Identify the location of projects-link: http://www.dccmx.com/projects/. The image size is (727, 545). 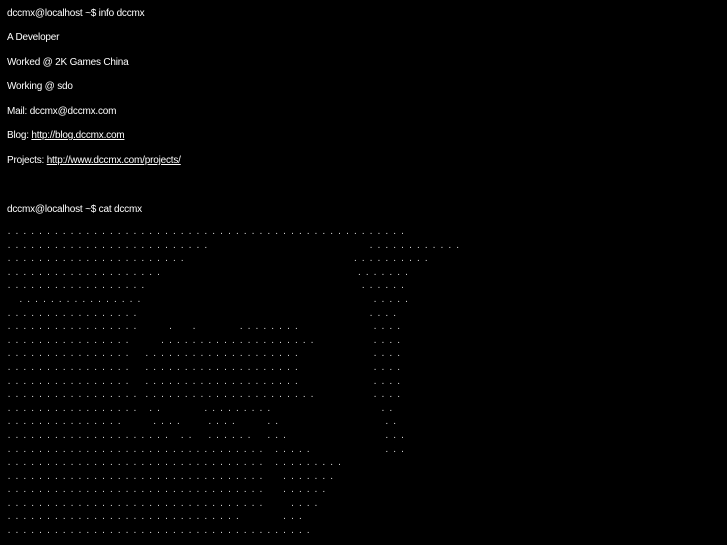
(114, 160).